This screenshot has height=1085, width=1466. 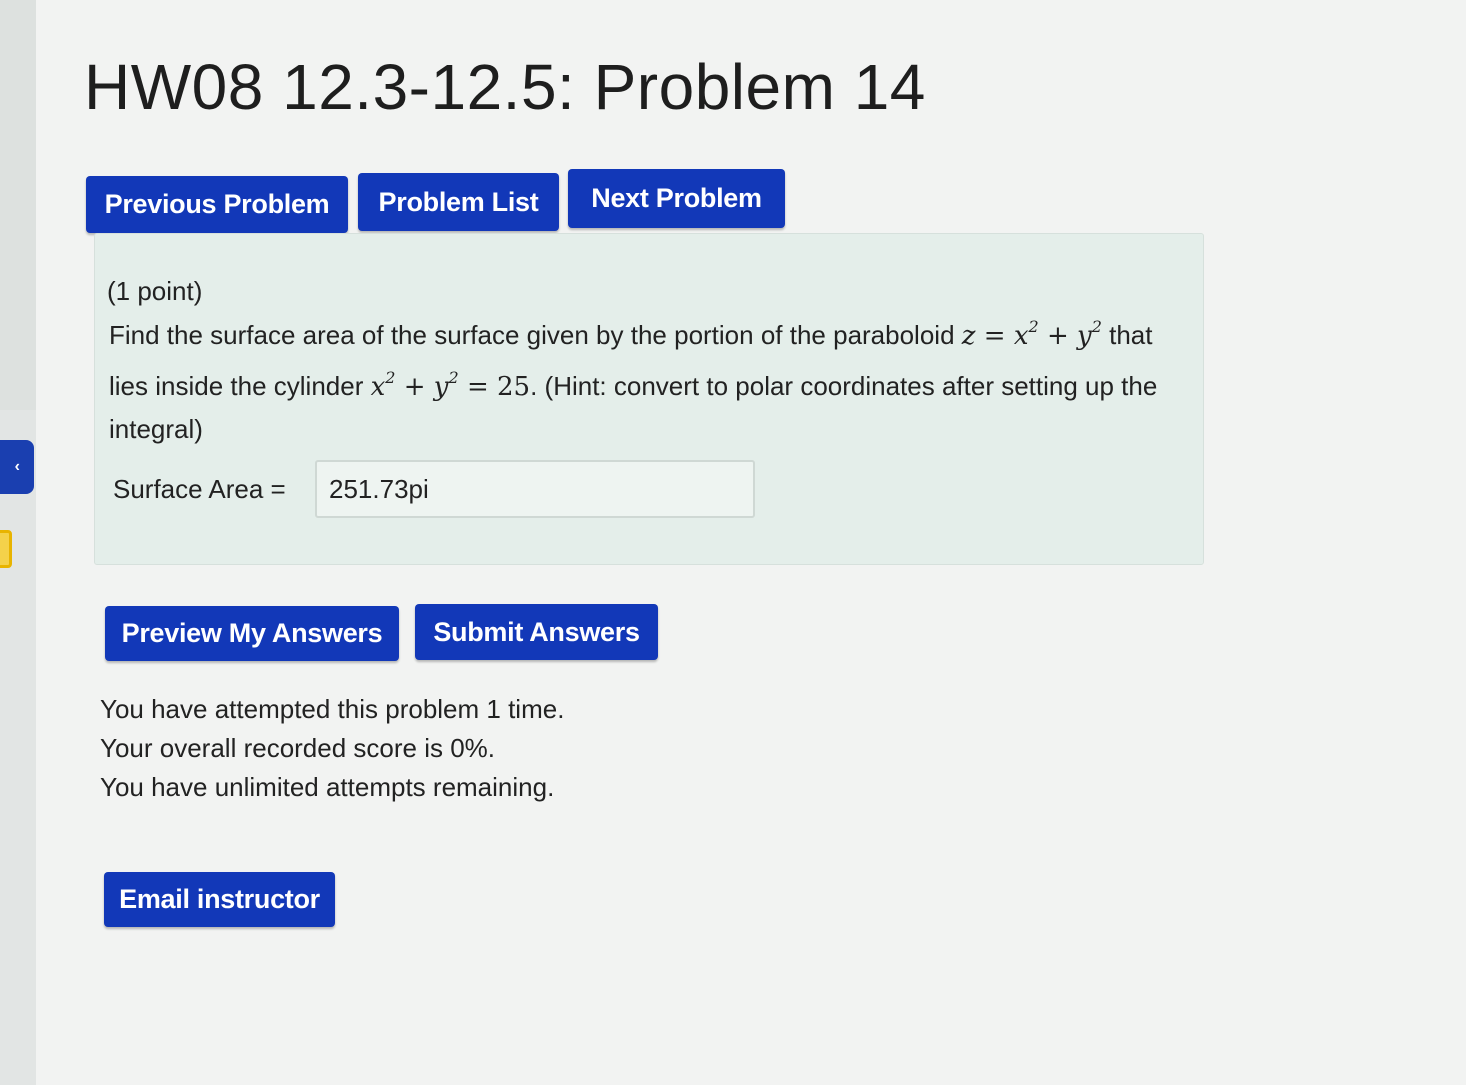 What do you see at coordinates (536, 632) in the screenshot?
I see `submit-answers-button: Submit Answers` at bounding box center [536, 632].